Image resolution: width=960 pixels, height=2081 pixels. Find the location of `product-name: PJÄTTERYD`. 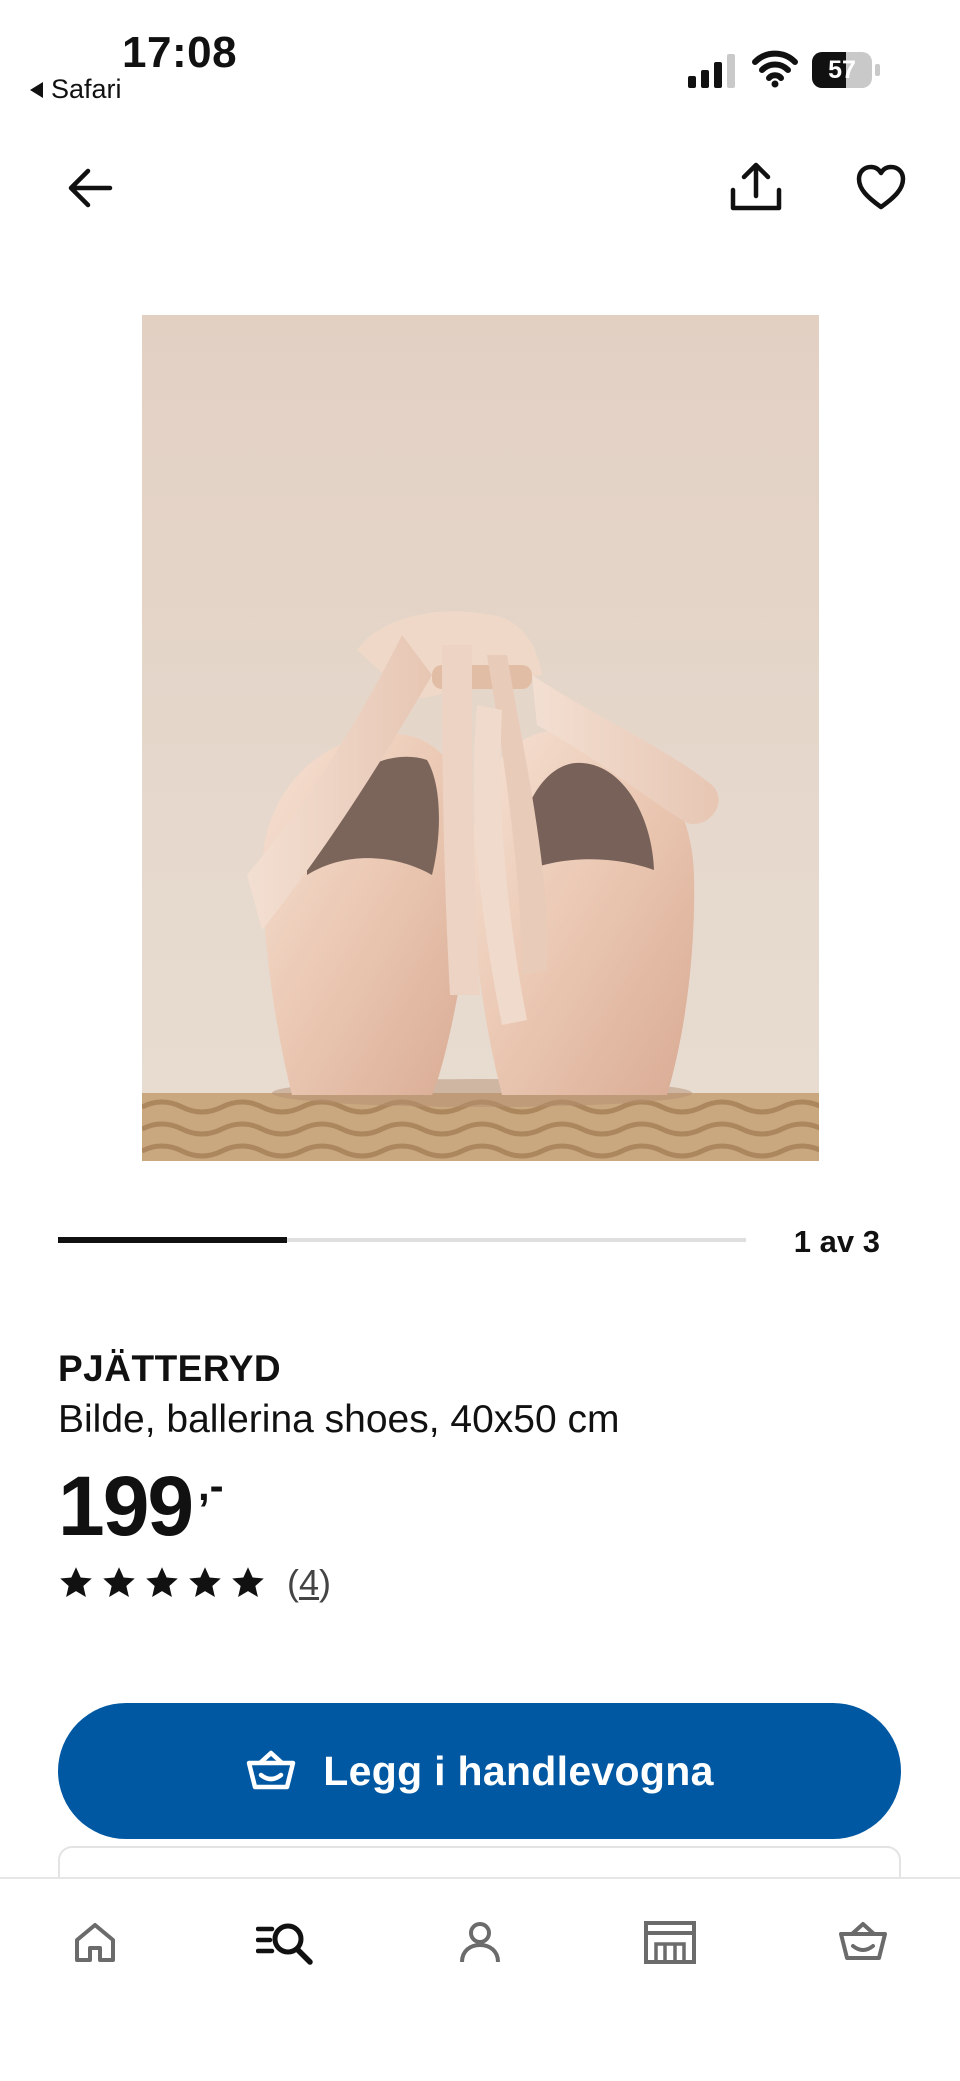

product-name: PJÄTTERYD is located at coordinates (170, 1368).